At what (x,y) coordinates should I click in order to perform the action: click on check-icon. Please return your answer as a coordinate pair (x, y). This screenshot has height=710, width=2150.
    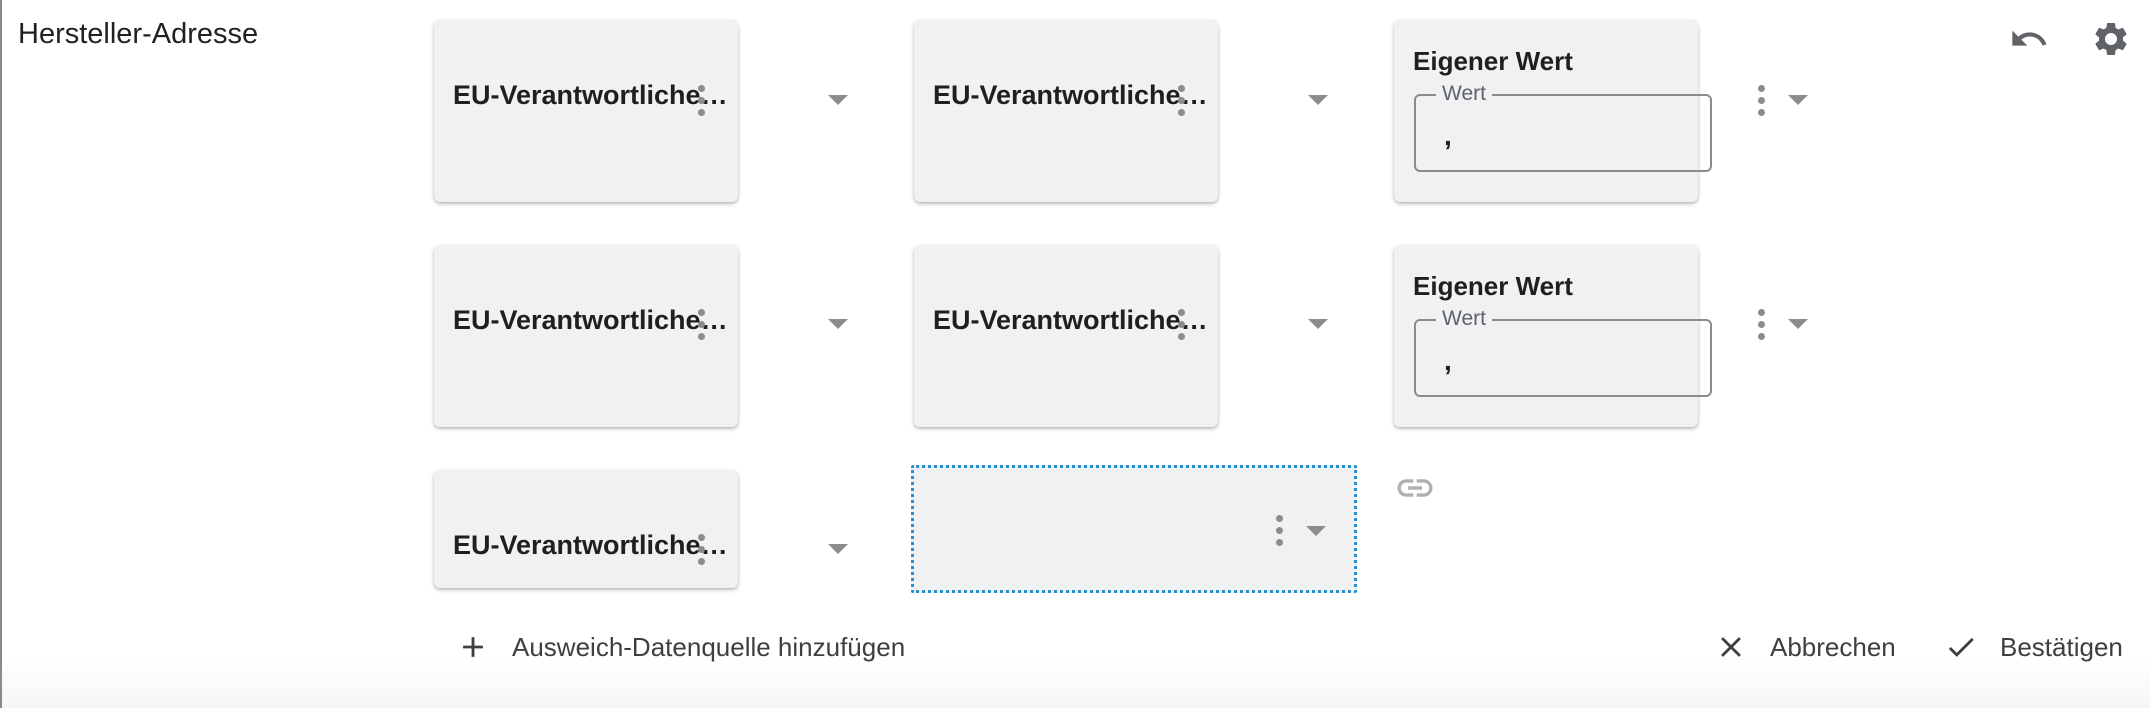
    Looking at the image, I should click on (1961, 647).